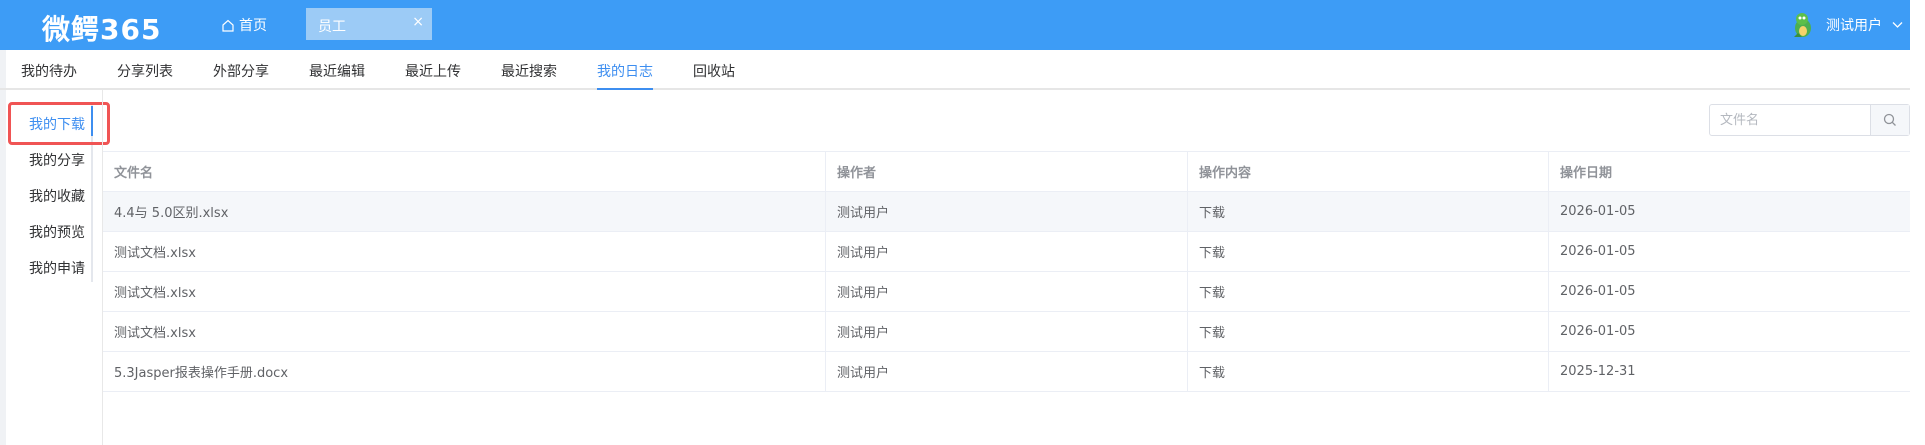 Image resolution: width=1925 pixels, height=445 pixels. I want to click on table-row: 5.3Jasper报表操作手册.docx 测试用户 下载 2025-12-31, so click(1006, 372).